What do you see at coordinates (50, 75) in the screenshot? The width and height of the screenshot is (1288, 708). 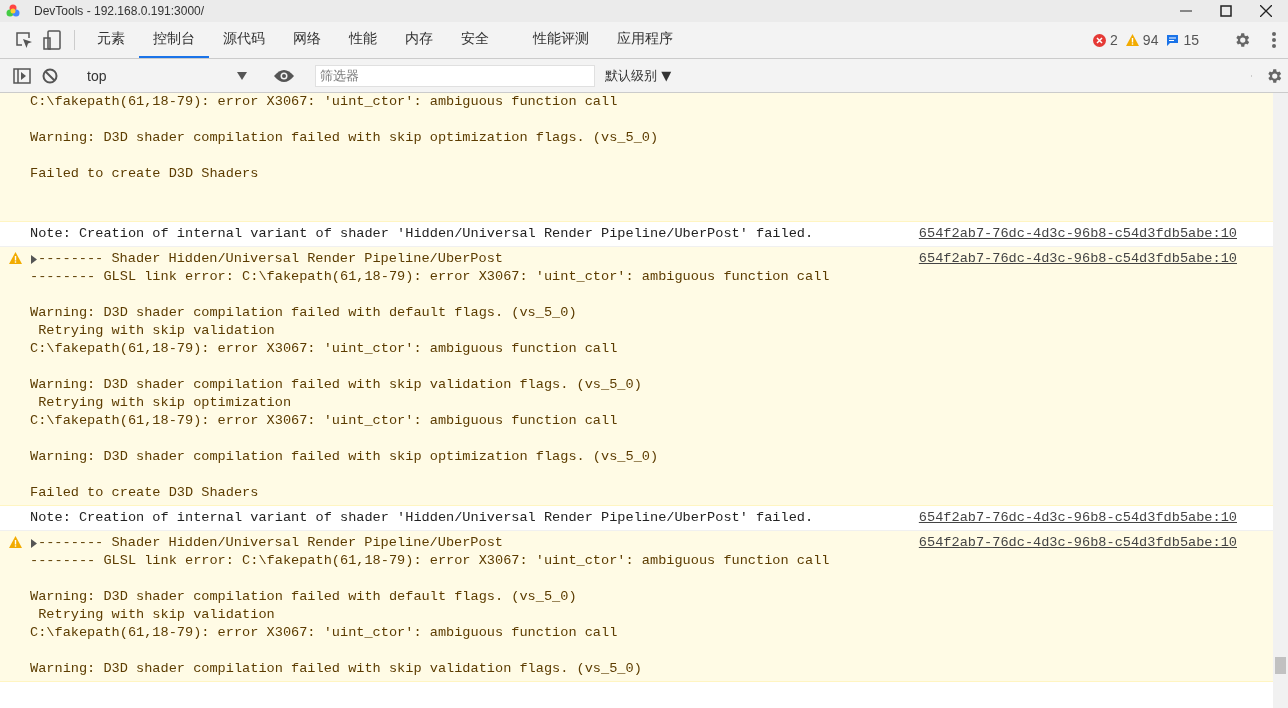 I see `clear-console-icon` at bounding box center [50, 75].